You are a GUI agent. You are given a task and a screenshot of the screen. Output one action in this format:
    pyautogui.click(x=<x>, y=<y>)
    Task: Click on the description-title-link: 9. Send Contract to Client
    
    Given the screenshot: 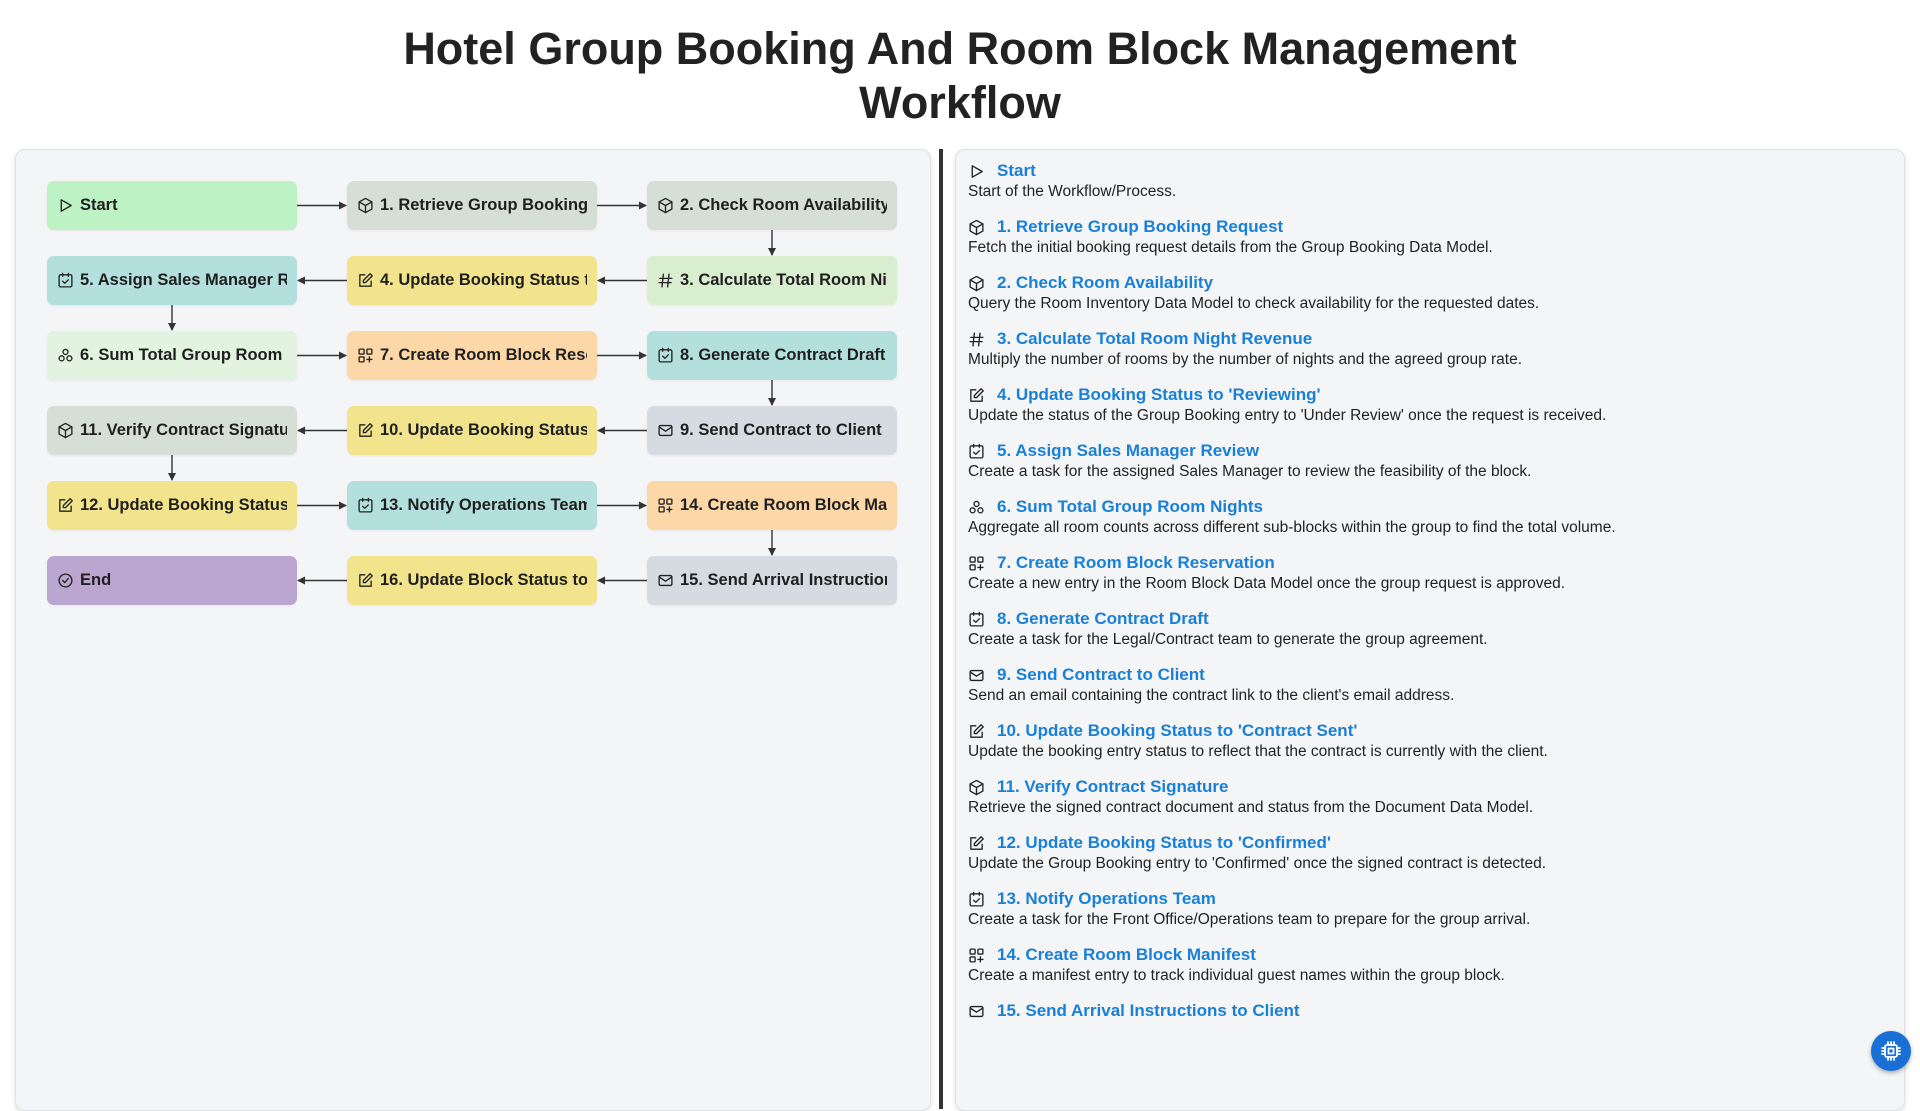 What is the action you would take?
    pyautogui.click(x=1101, y=675)
    